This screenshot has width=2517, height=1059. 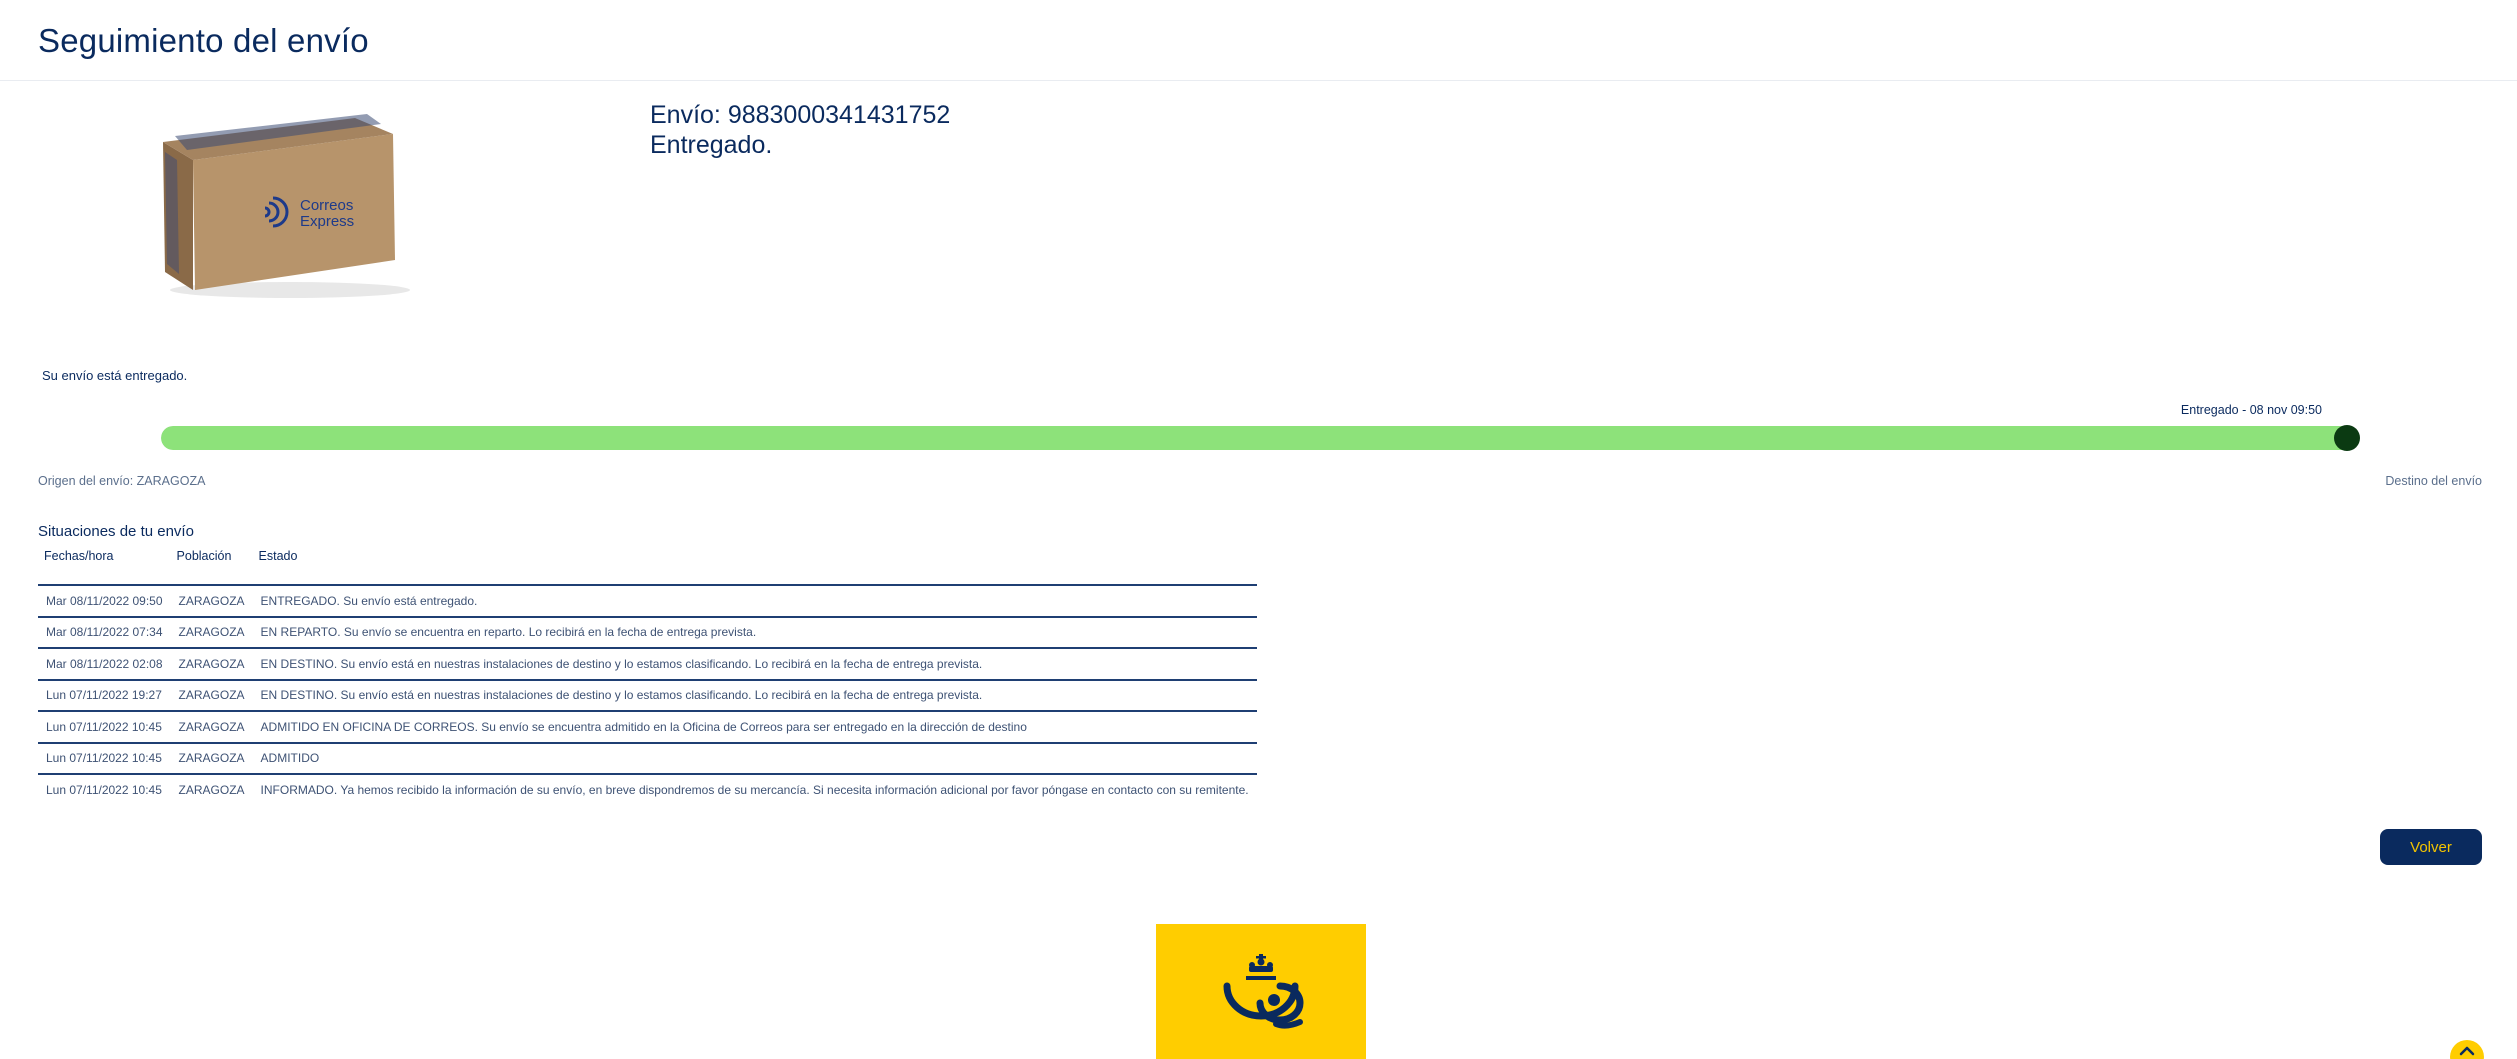 What do you see at coordinates (290, 758) in the screenshot?
I see `event-status: ADMITIDO` at bounding box center [290, 758].